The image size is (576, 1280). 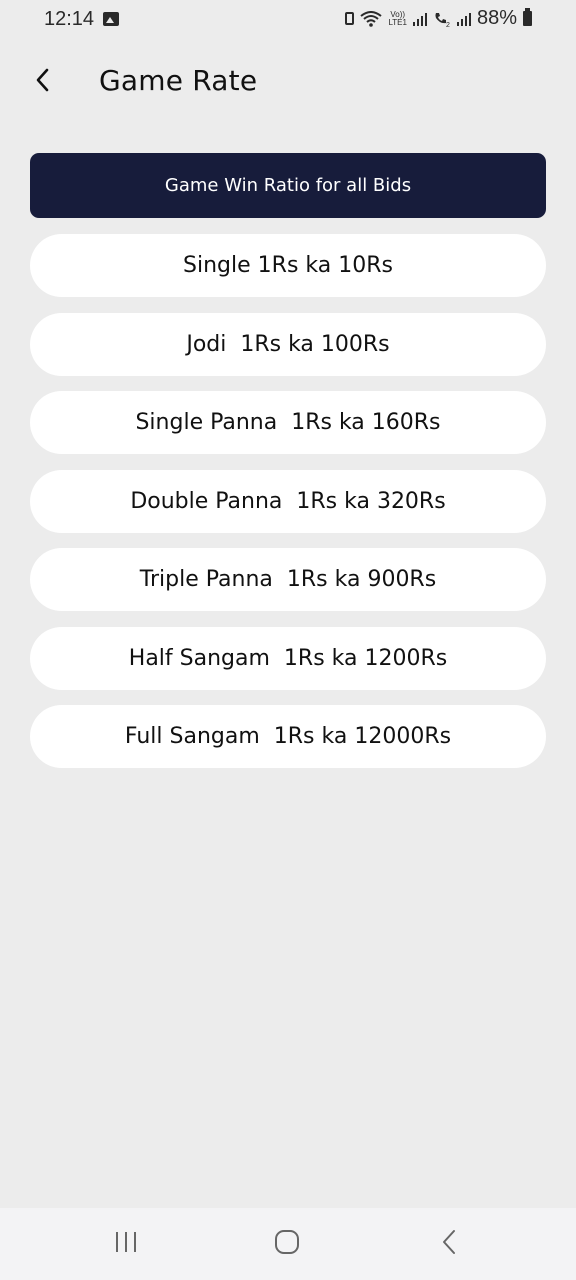 What do you see at coordinates (288, 658) in the screenshot?
I see `rate-item-half-sangam: Half Sangam 1Rs ka 1200Rs` at bounding box center [288, 658].